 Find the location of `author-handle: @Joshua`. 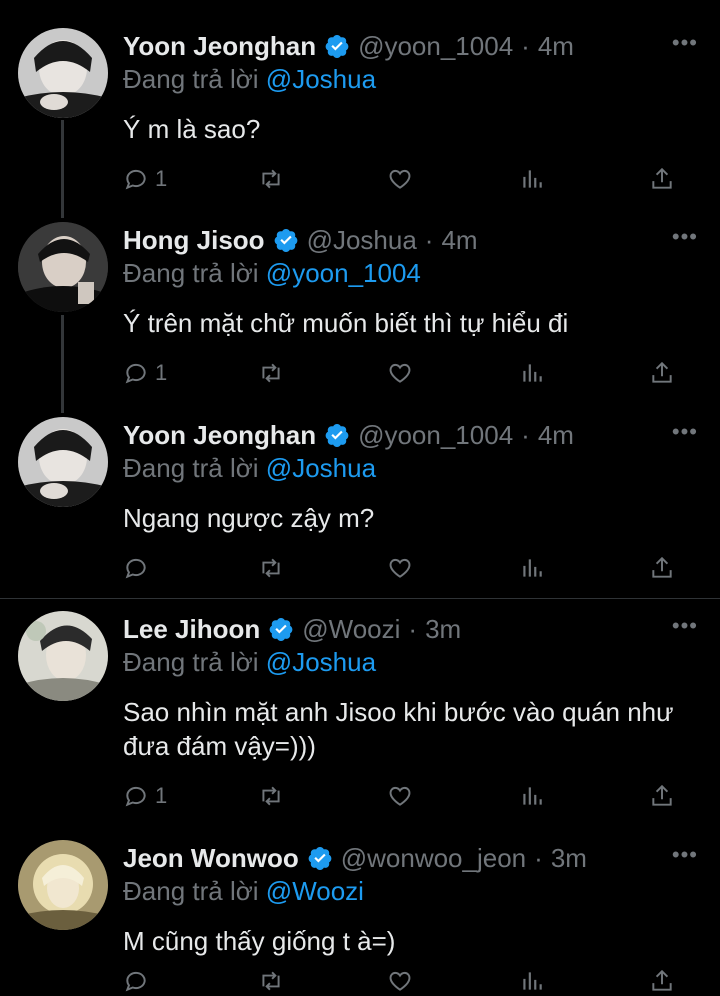

author-handle: @Joshua is located at coordinates (362, 240).